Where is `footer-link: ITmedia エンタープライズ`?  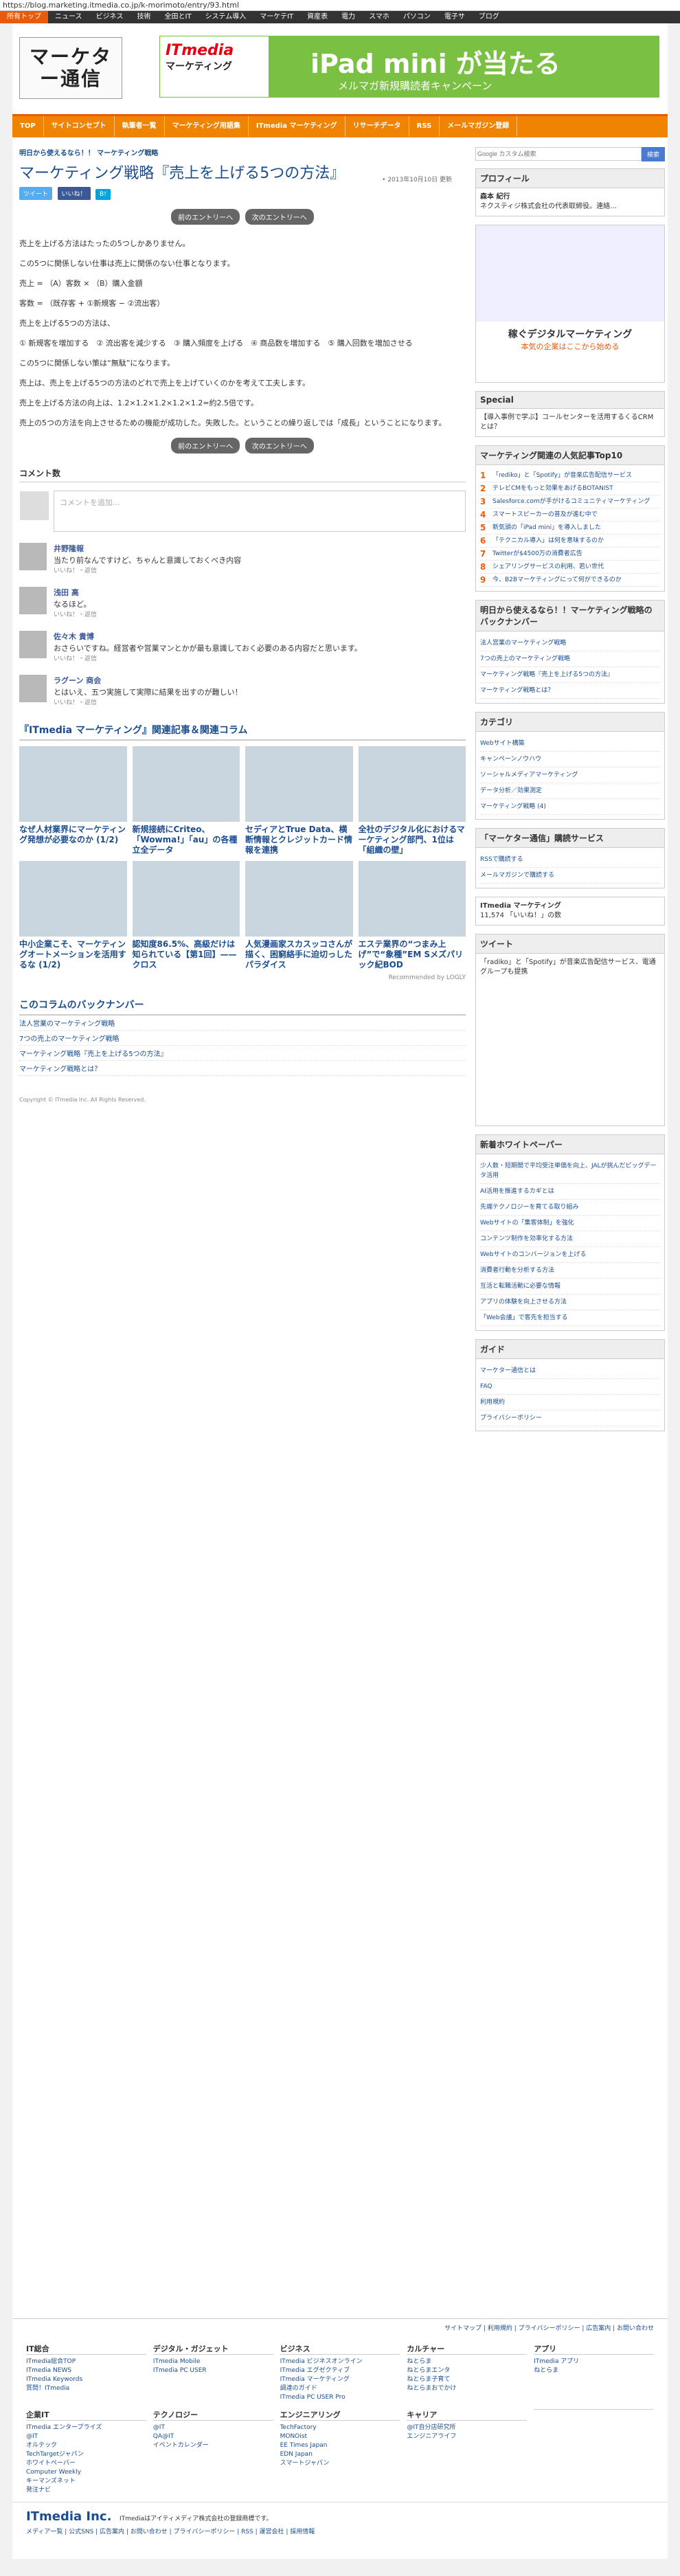 footer-link: ITmedia エンタープライズ is located at coordinates (86, 2427).